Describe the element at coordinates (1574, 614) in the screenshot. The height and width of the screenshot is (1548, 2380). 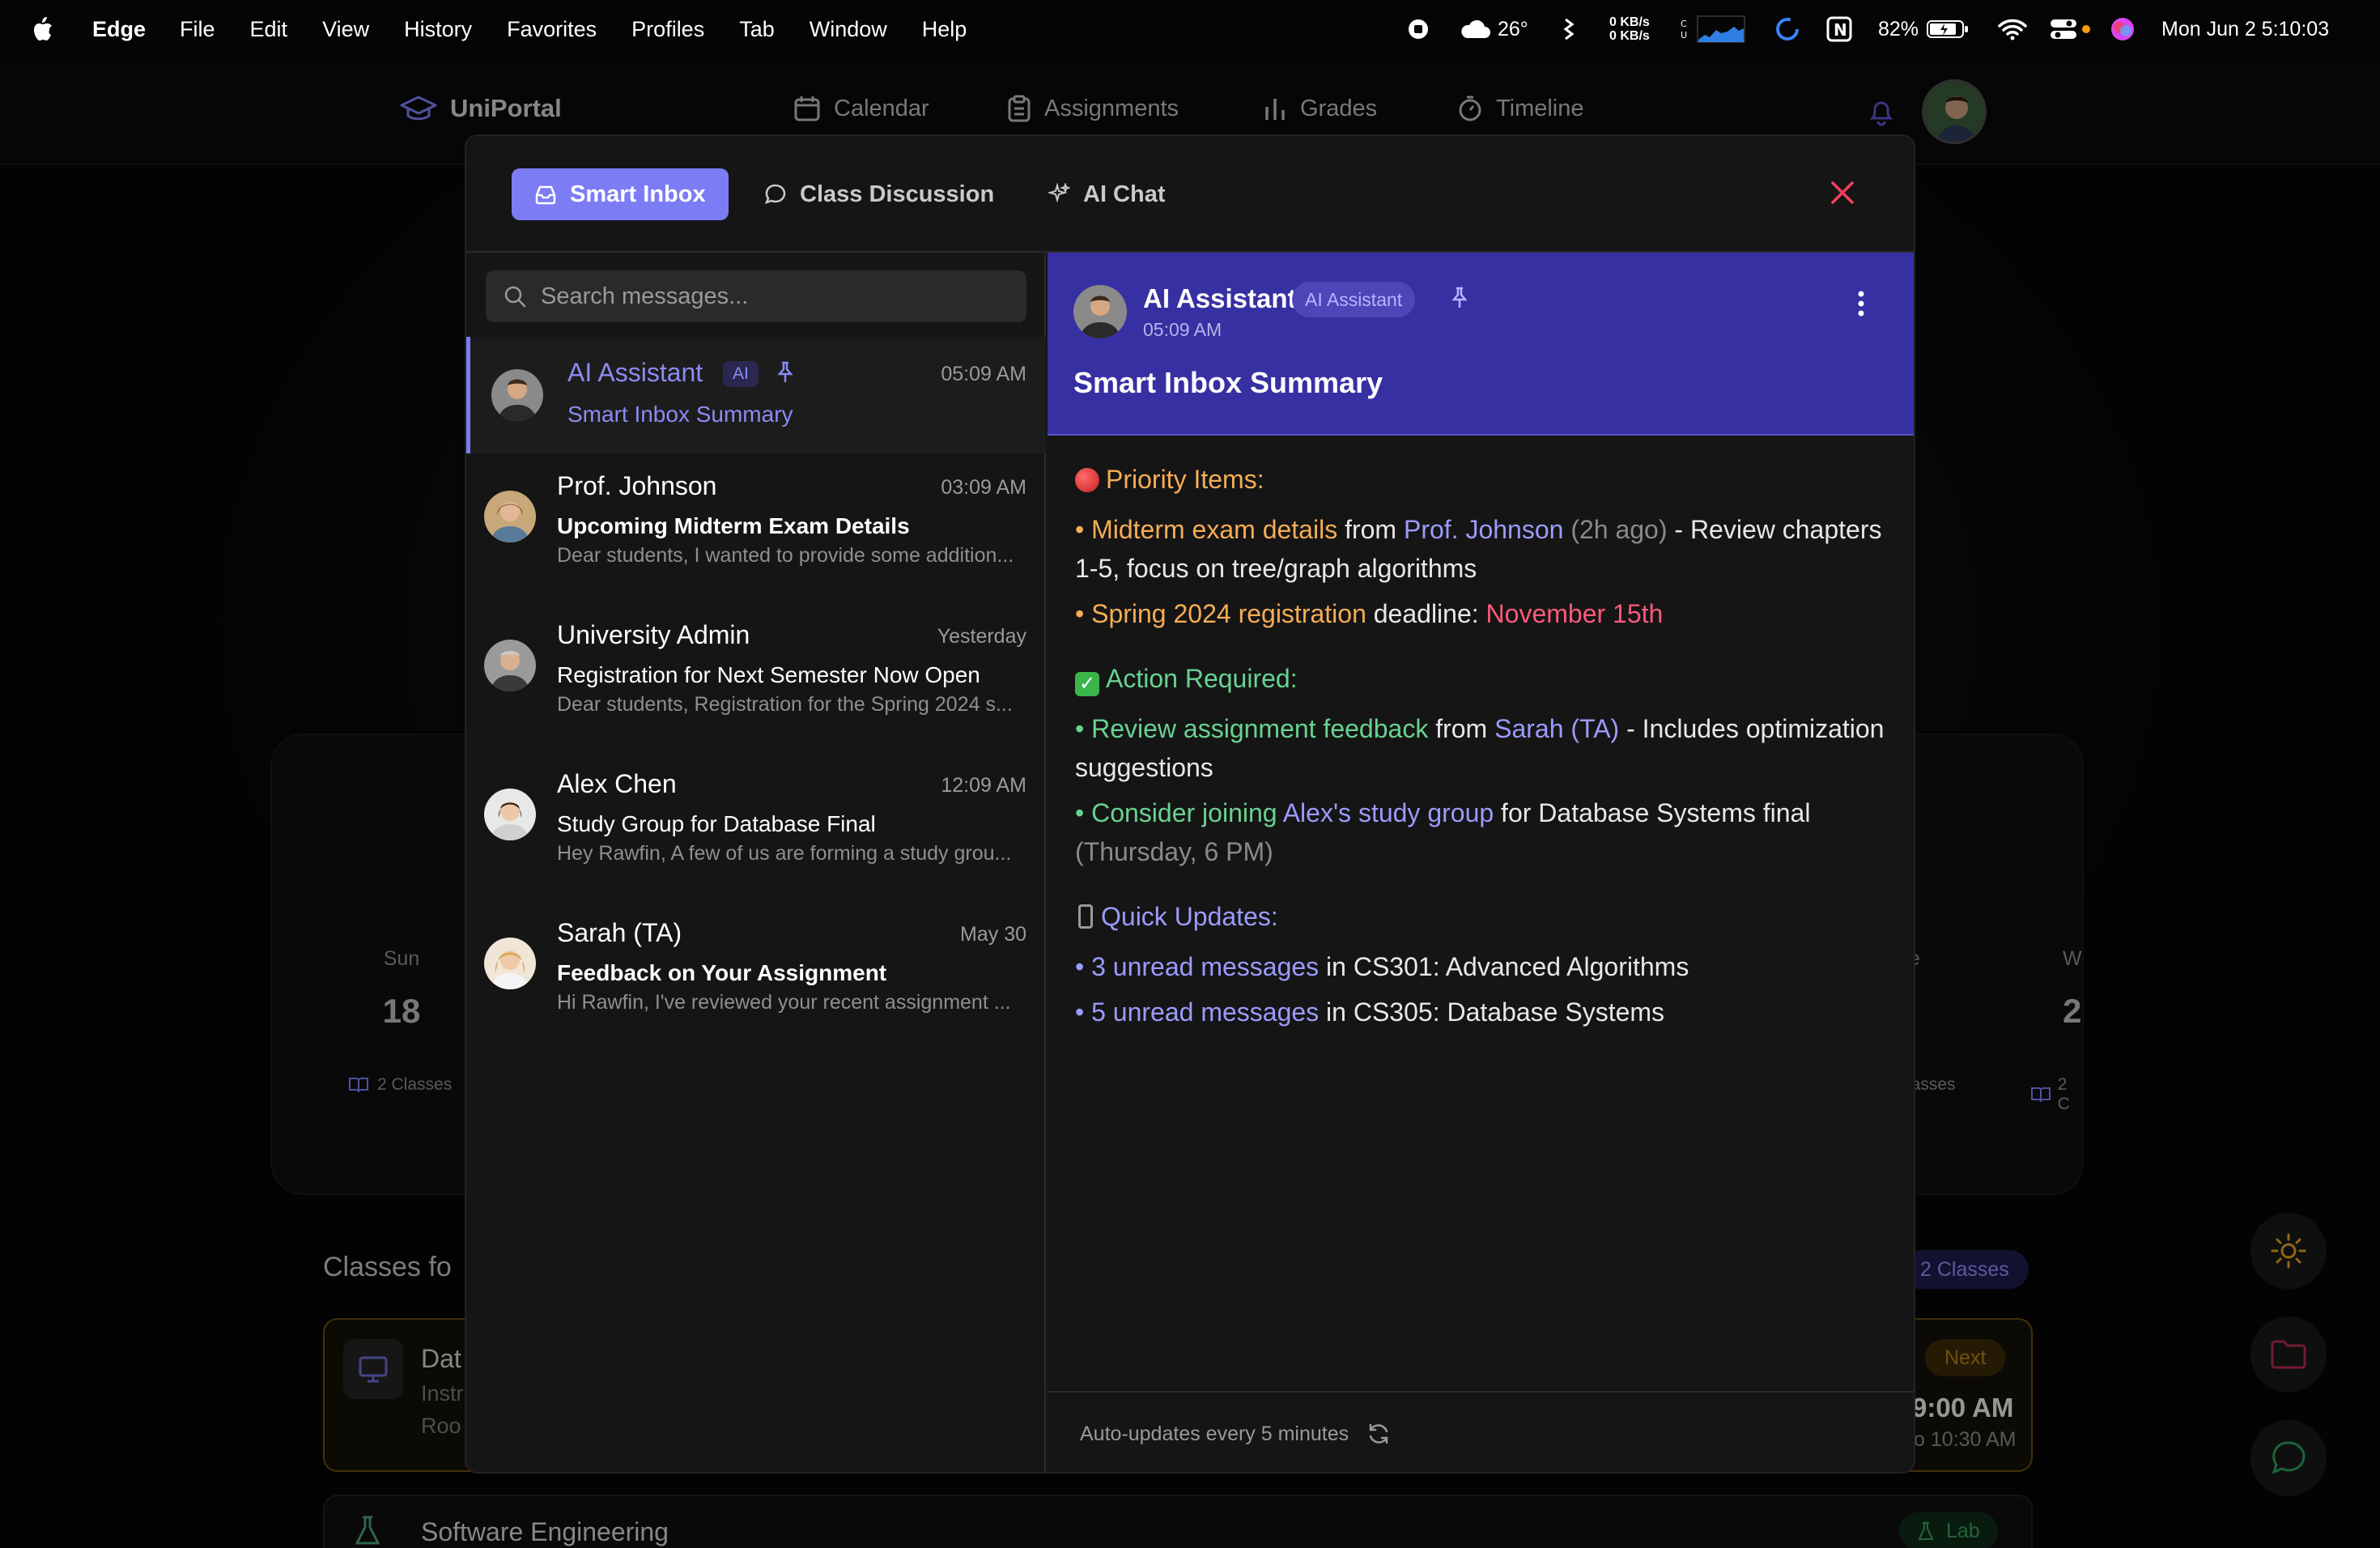
I see `item-deadline: November 15th` at that location.